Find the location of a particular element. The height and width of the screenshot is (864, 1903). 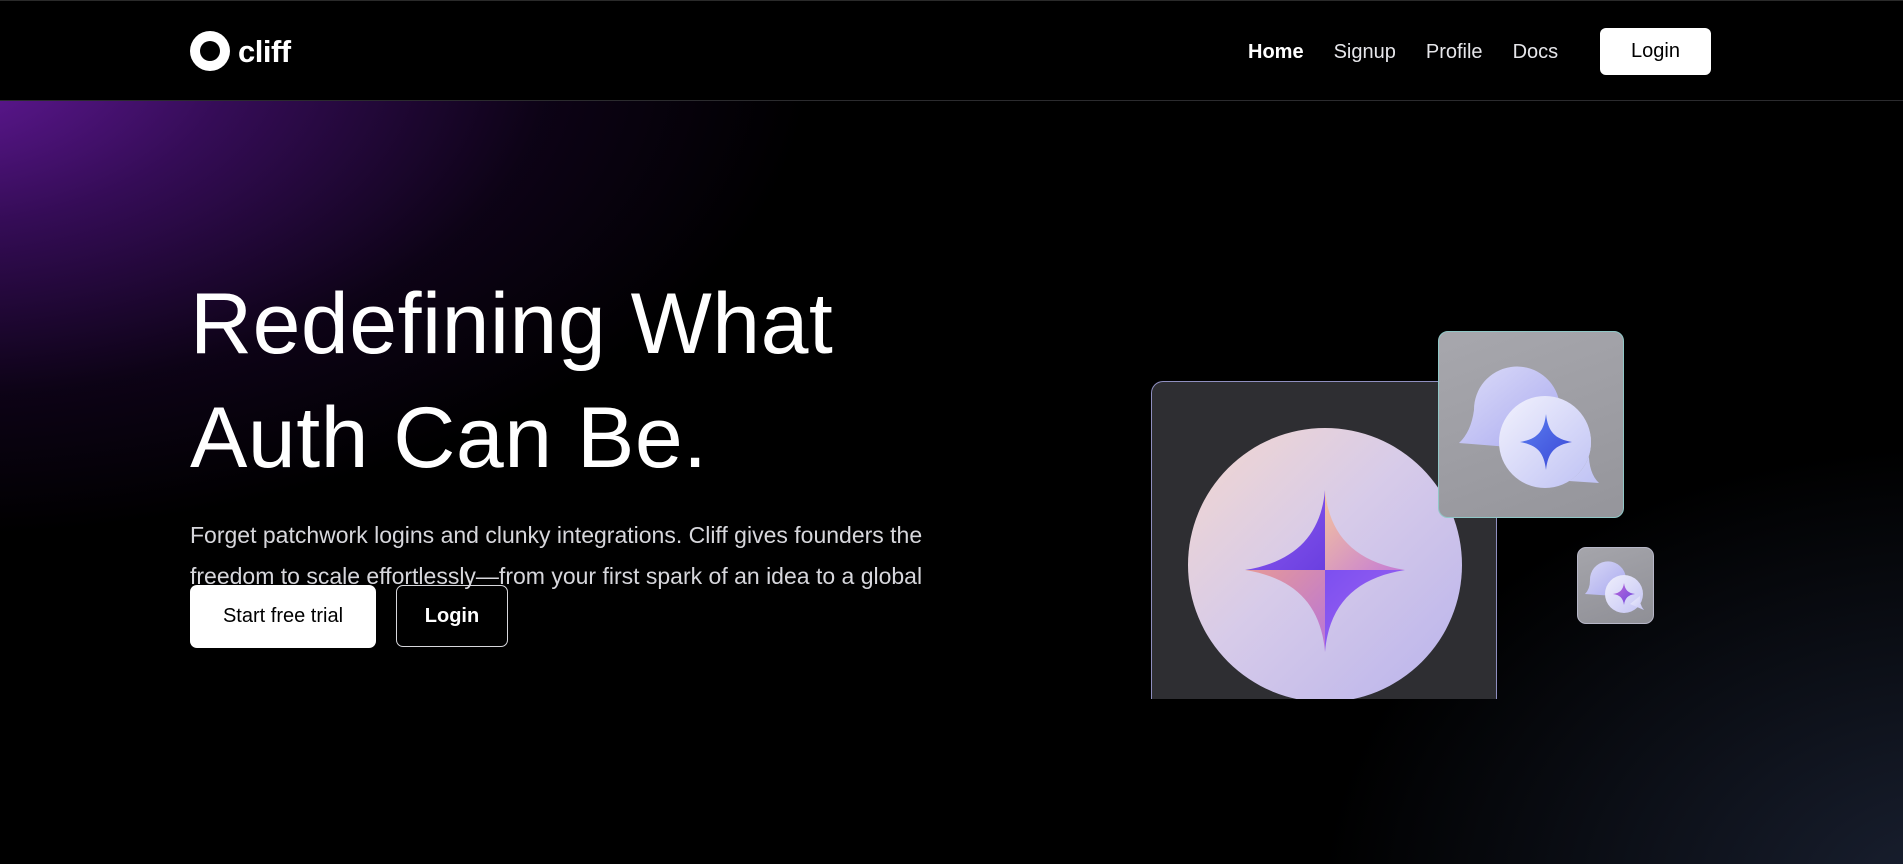

logo: cliff is located at coordinates (240, 51).